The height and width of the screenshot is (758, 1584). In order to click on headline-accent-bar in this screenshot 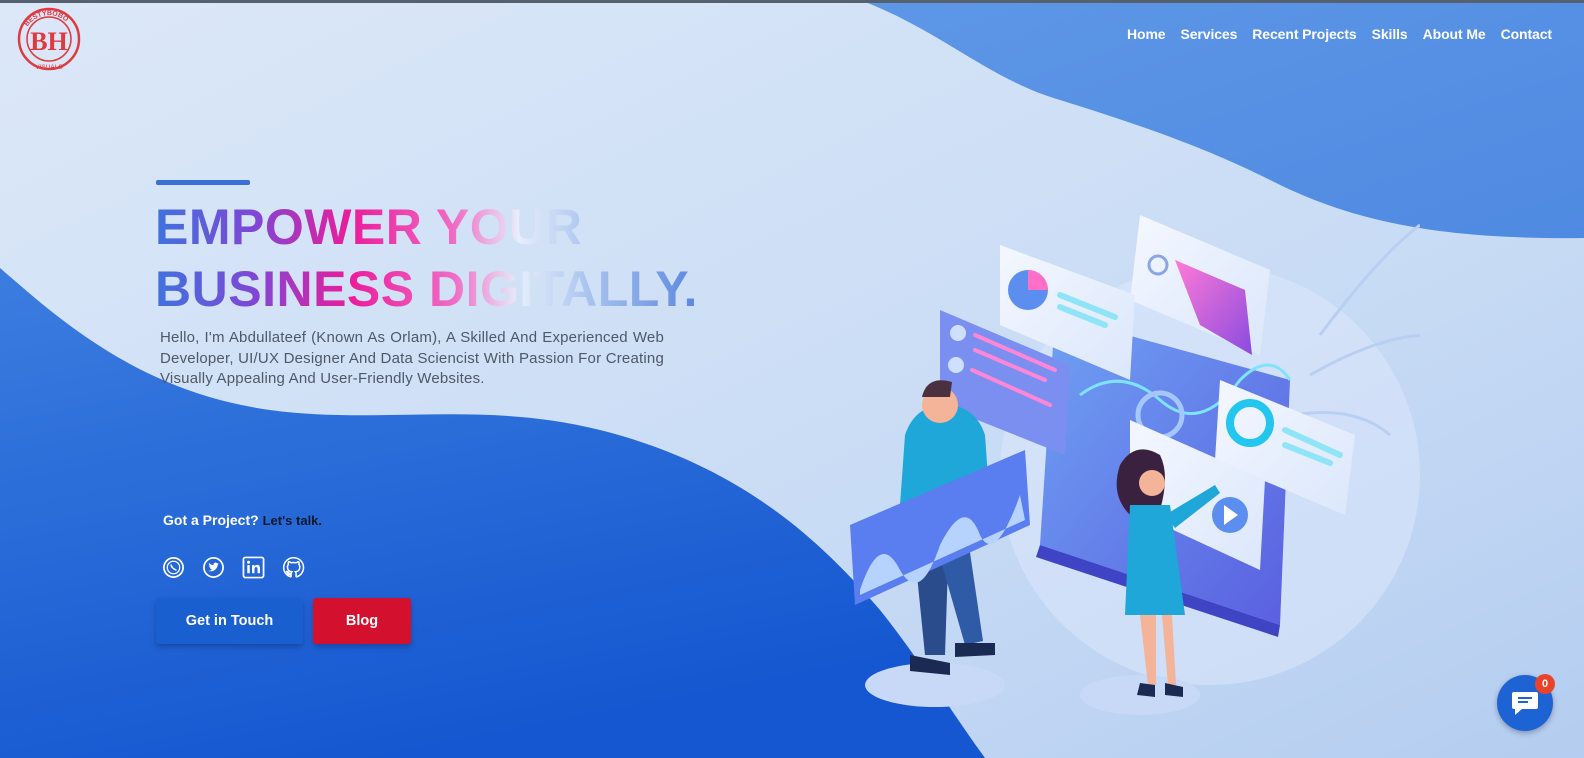, I will do `click(203, 182)`.